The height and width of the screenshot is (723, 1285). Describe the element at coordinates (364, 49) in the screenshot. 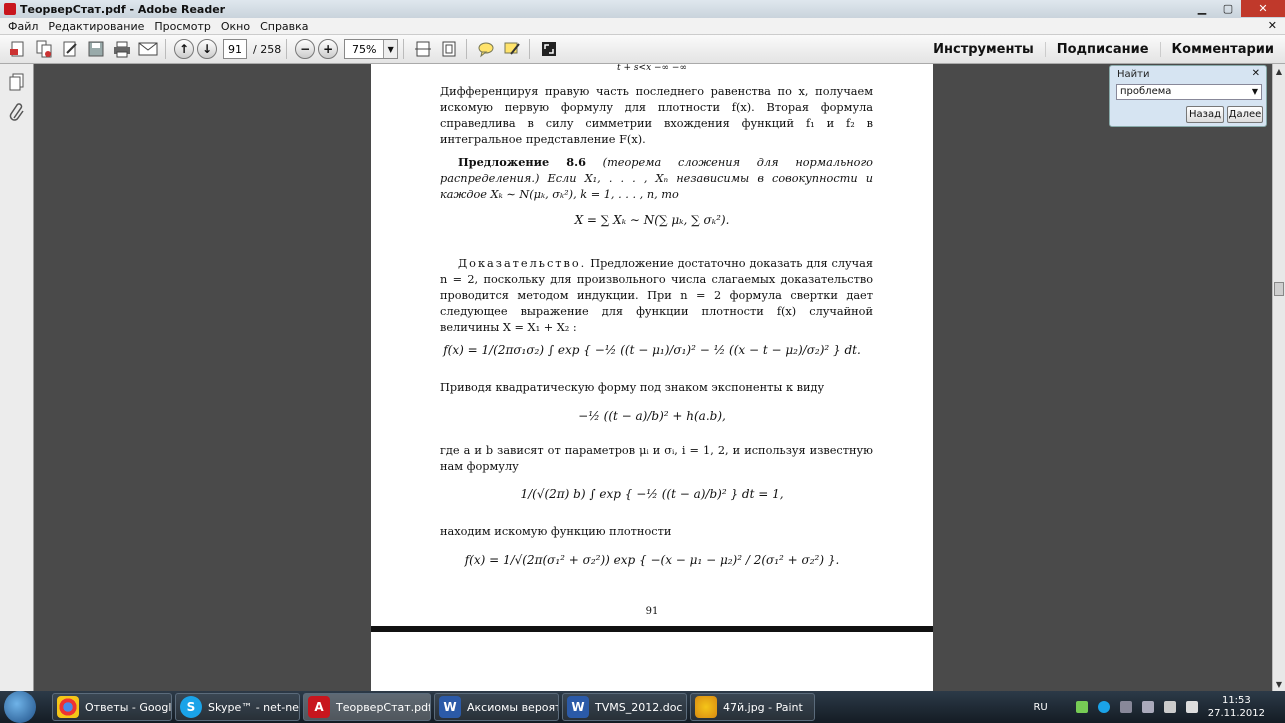

I see `zoom-input` at that location.